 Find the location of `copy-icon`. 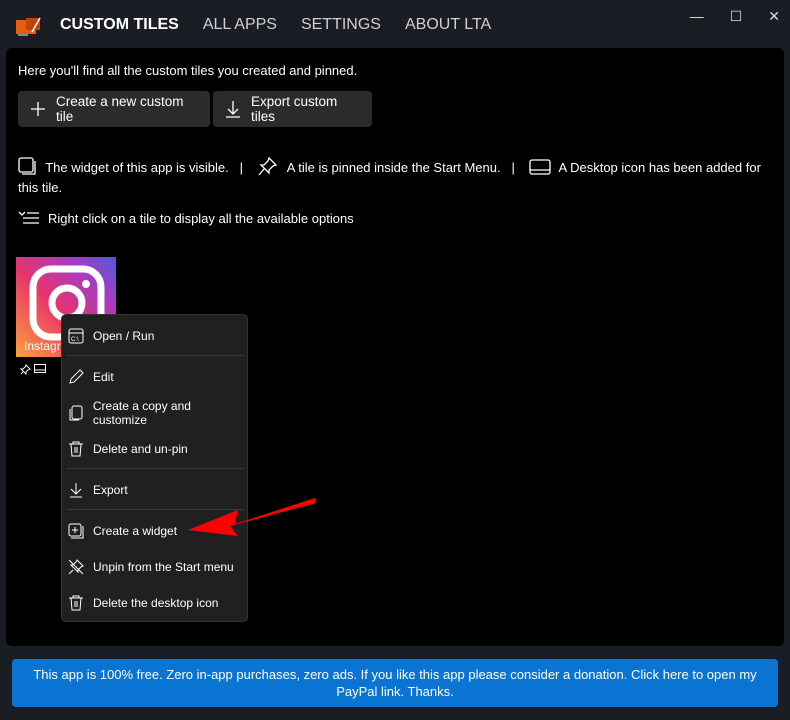

copy-icon is located at coordinates (76, 413).